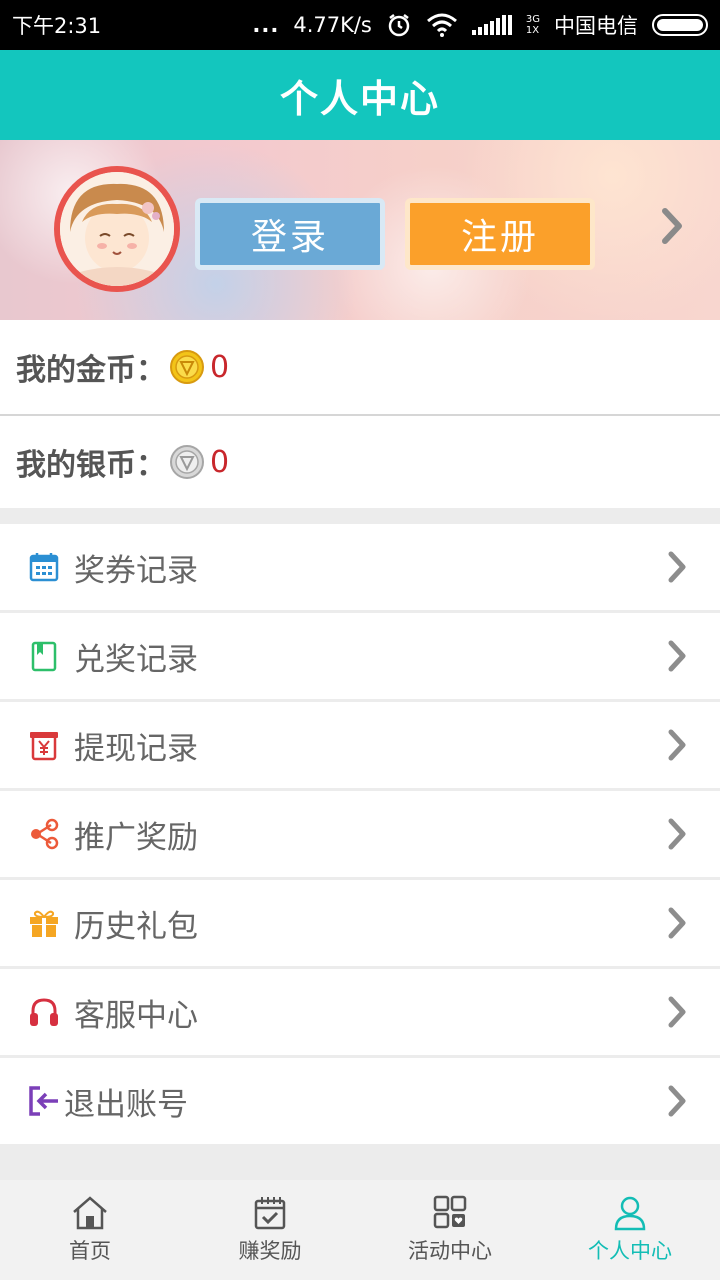 Image resolution: width=720 pixels, height=1280 pixels. What do you see at coordinates (270, 1251) in the screenshot?
I see `tab-label: 赚奖励` at bounding box center [270, 1251].